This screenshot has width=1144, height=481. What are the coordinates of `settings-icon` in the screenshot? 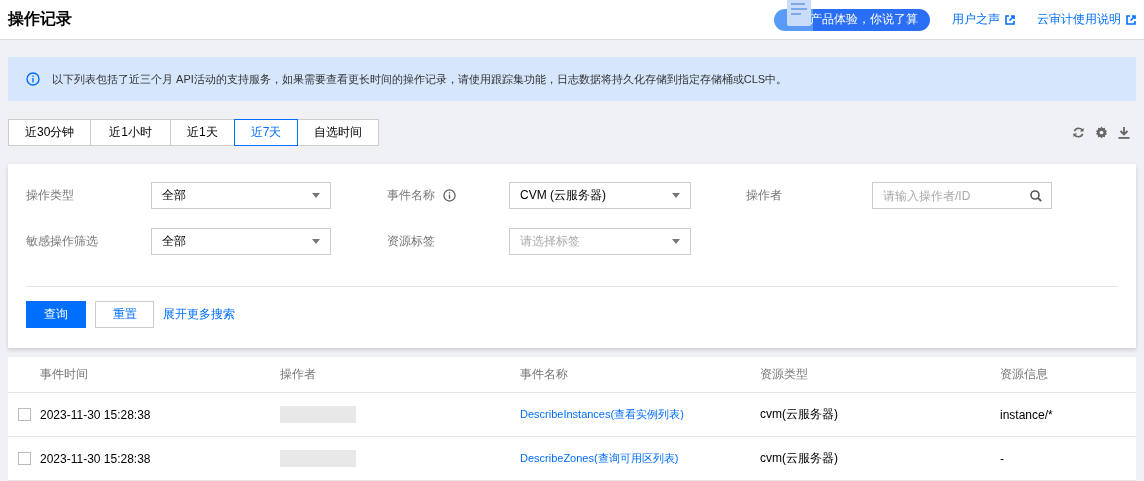 It's located at (1101, 132).